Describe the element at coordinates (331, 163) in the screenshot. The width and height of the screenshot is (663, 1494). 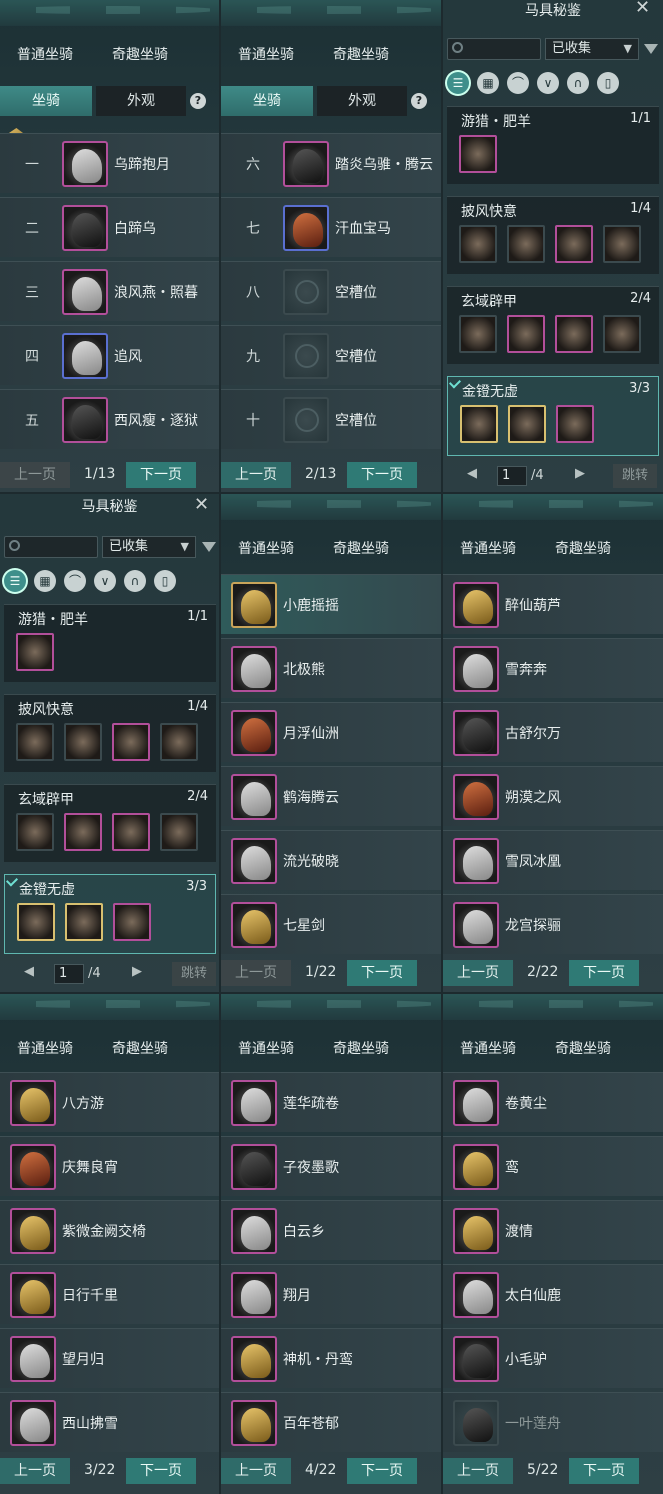
I see `mount-slot-row: 六 踏炎乌骓・腾云` at that location.